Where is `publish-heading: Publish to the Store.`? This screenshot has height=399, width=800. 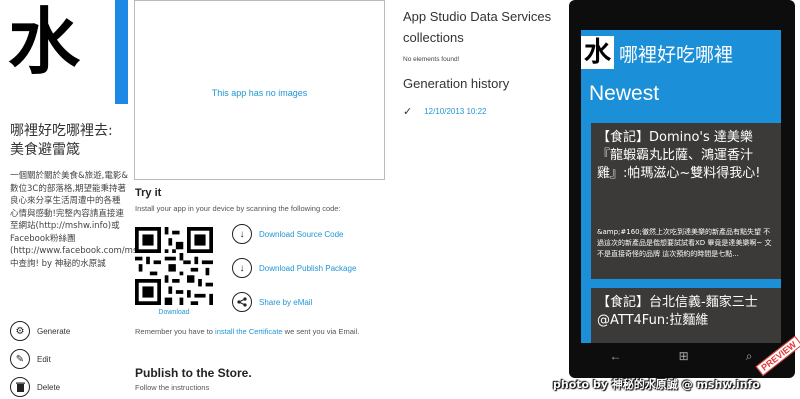 publish-heading: Publish to the Store. is located at coordinates (193, 373).